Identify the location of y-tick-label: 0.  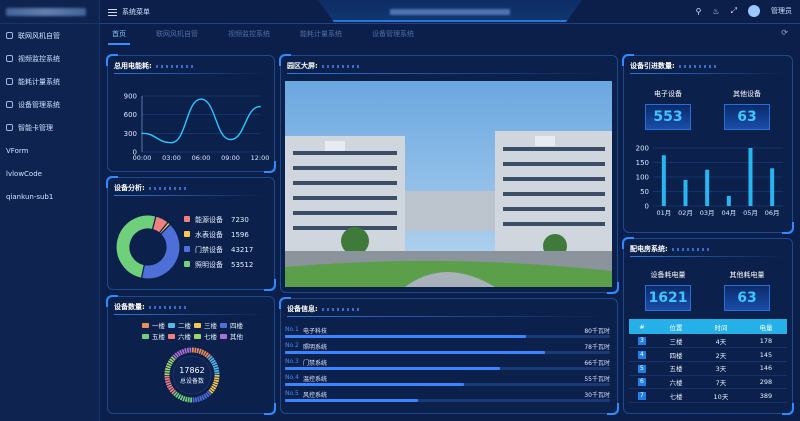
(647, 207).